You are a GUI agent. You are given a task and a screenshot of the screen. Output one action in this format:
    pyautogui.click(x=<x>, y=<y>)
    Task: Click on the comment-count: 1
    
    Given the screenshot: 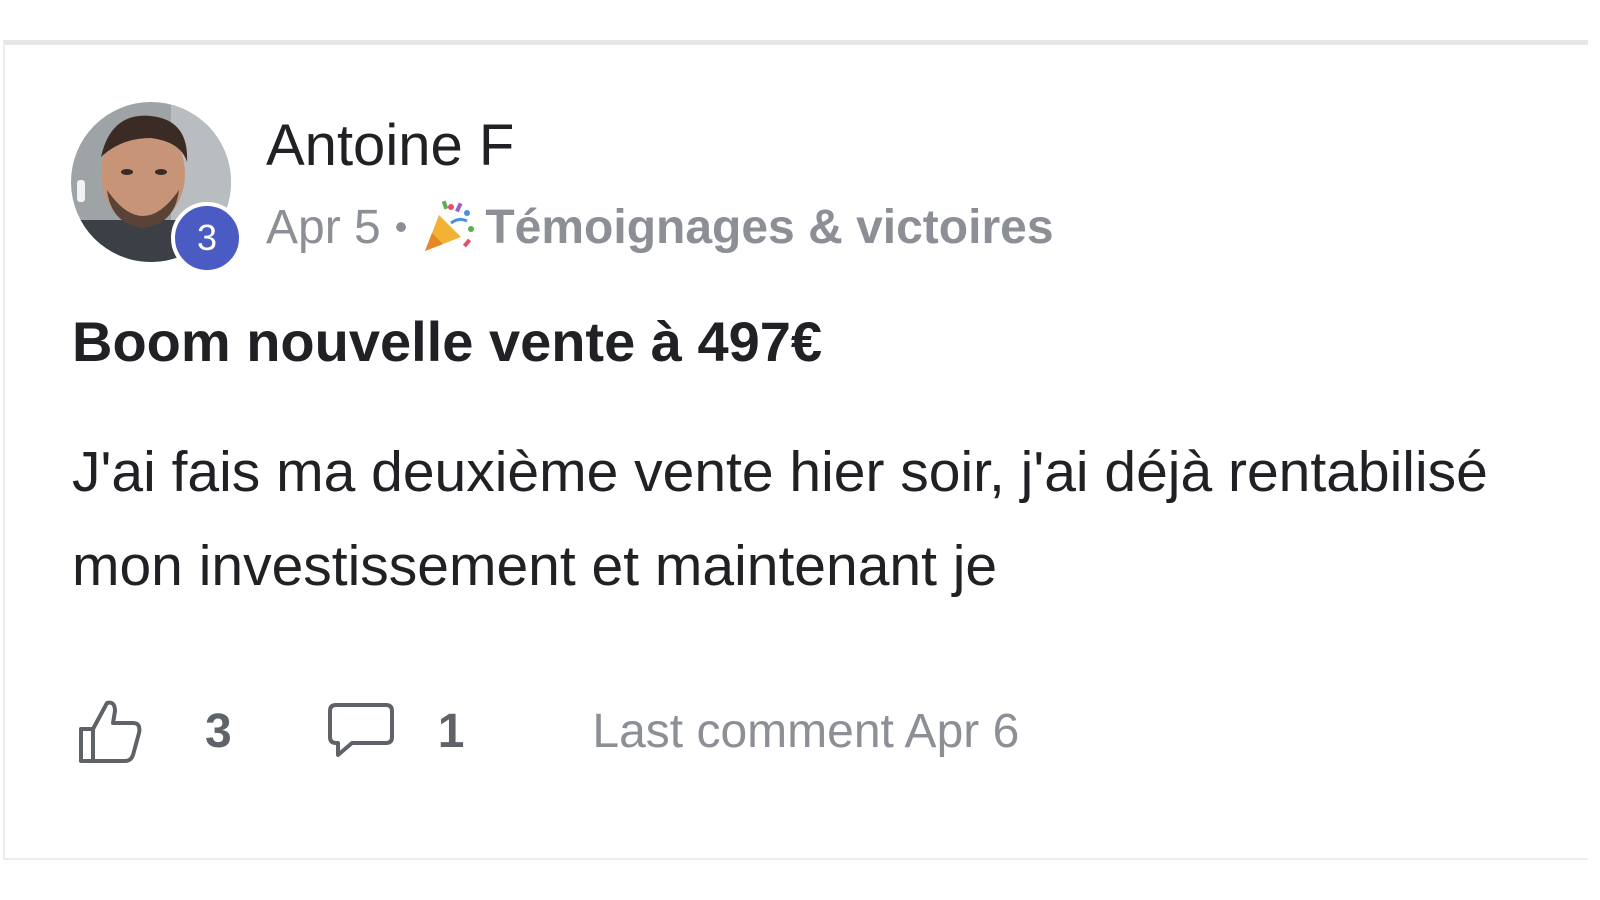 What is the action you would take?
    pyautogui.click(x=451, y=731)
    